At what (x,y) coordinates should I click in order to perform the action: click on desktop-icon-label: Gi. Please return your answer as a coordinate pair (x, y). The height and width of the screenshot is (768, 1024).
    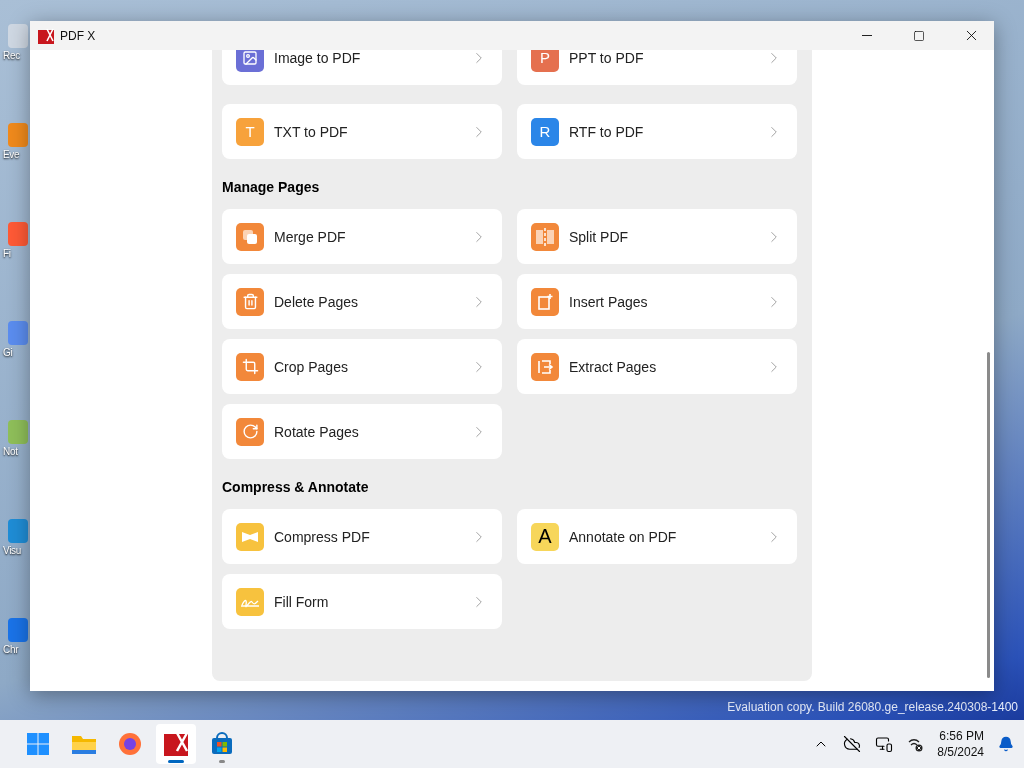
    Looking at the image, I should click on (8, 352).